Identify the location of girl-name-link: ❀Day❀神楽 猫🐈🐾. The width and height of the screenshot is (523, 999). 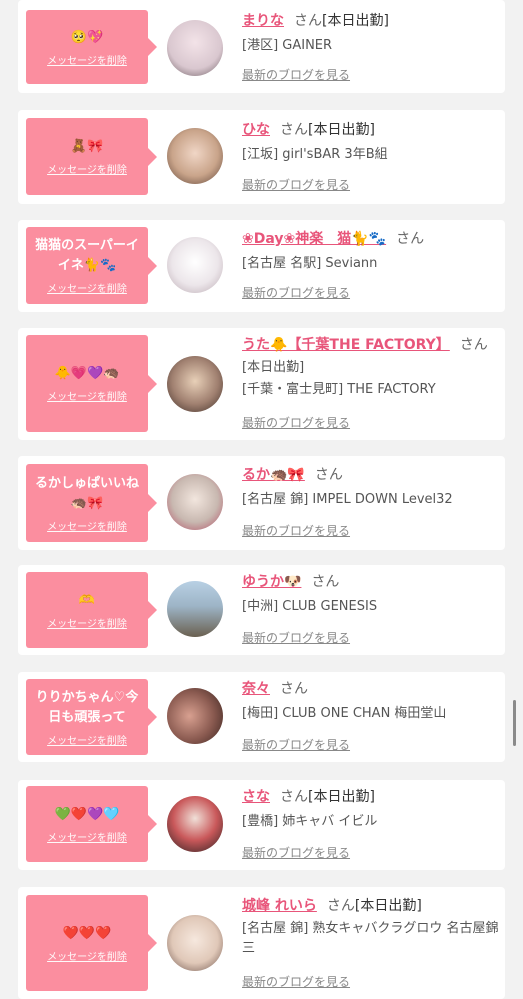
(314, 239).